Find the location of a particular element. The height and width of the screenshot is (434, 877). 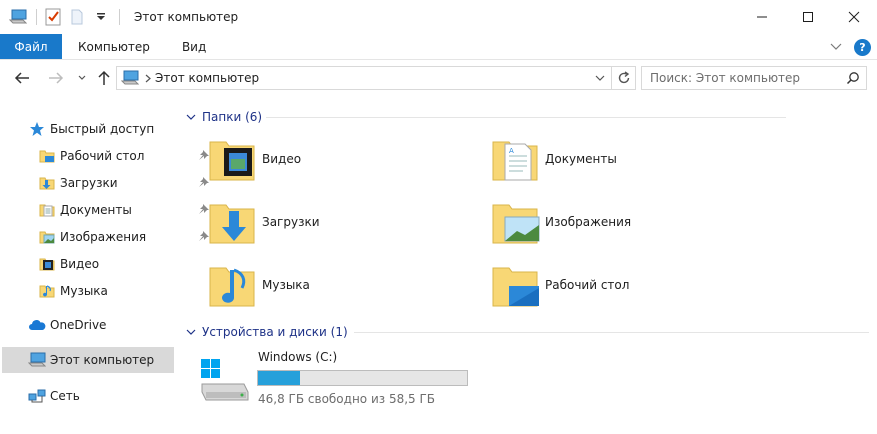

qat-dropdown-icon is located at coordinates (101, 17).